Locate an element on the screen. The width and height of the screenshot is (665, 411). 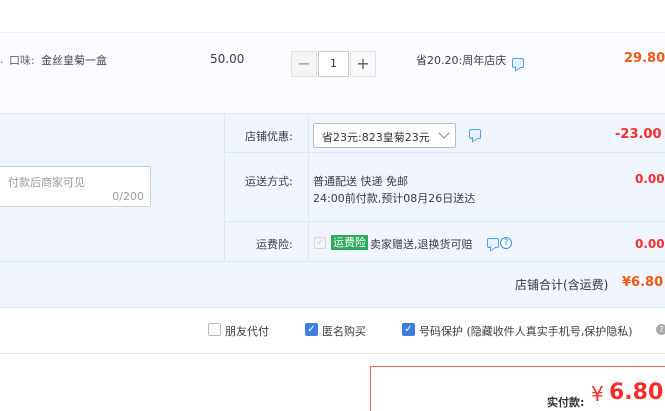
info-icon: ? is located at coordinates (660, 329).